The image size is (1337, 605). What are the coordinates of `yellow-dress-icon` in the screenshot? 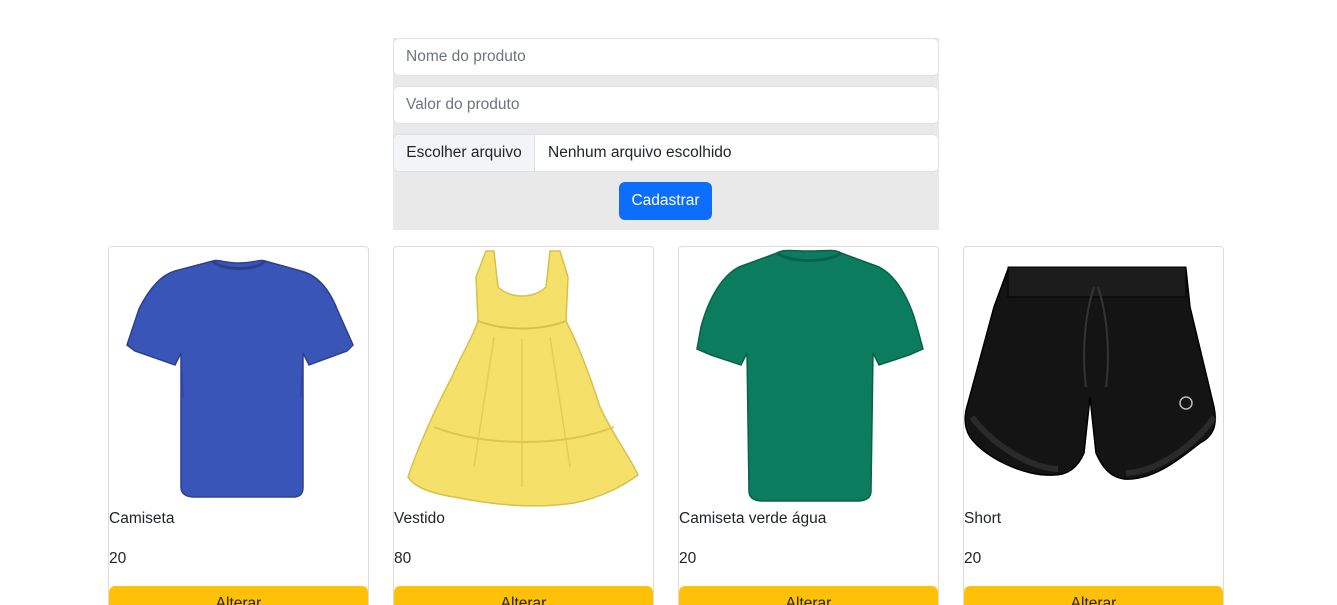 It's located at (523, 378).